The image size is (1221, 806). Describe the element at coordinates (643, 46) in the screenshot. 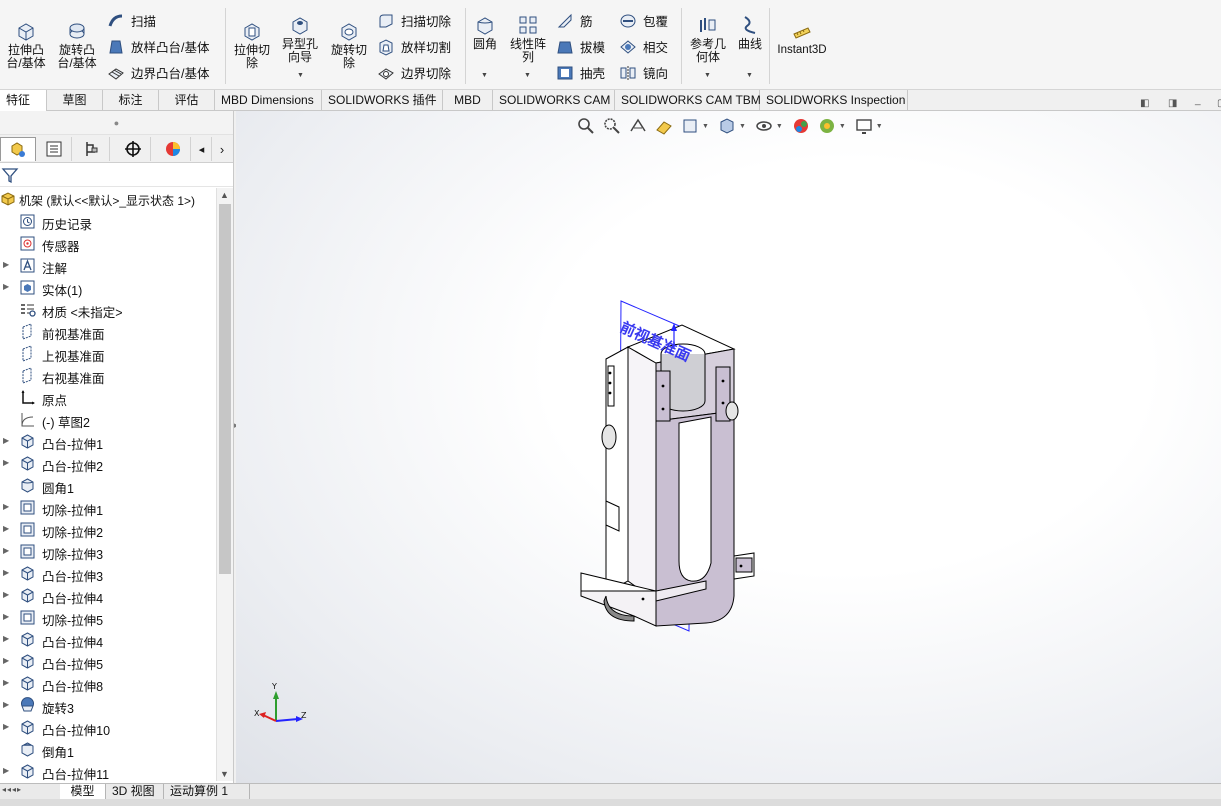

I see `intersect-button: 相交` at that location.